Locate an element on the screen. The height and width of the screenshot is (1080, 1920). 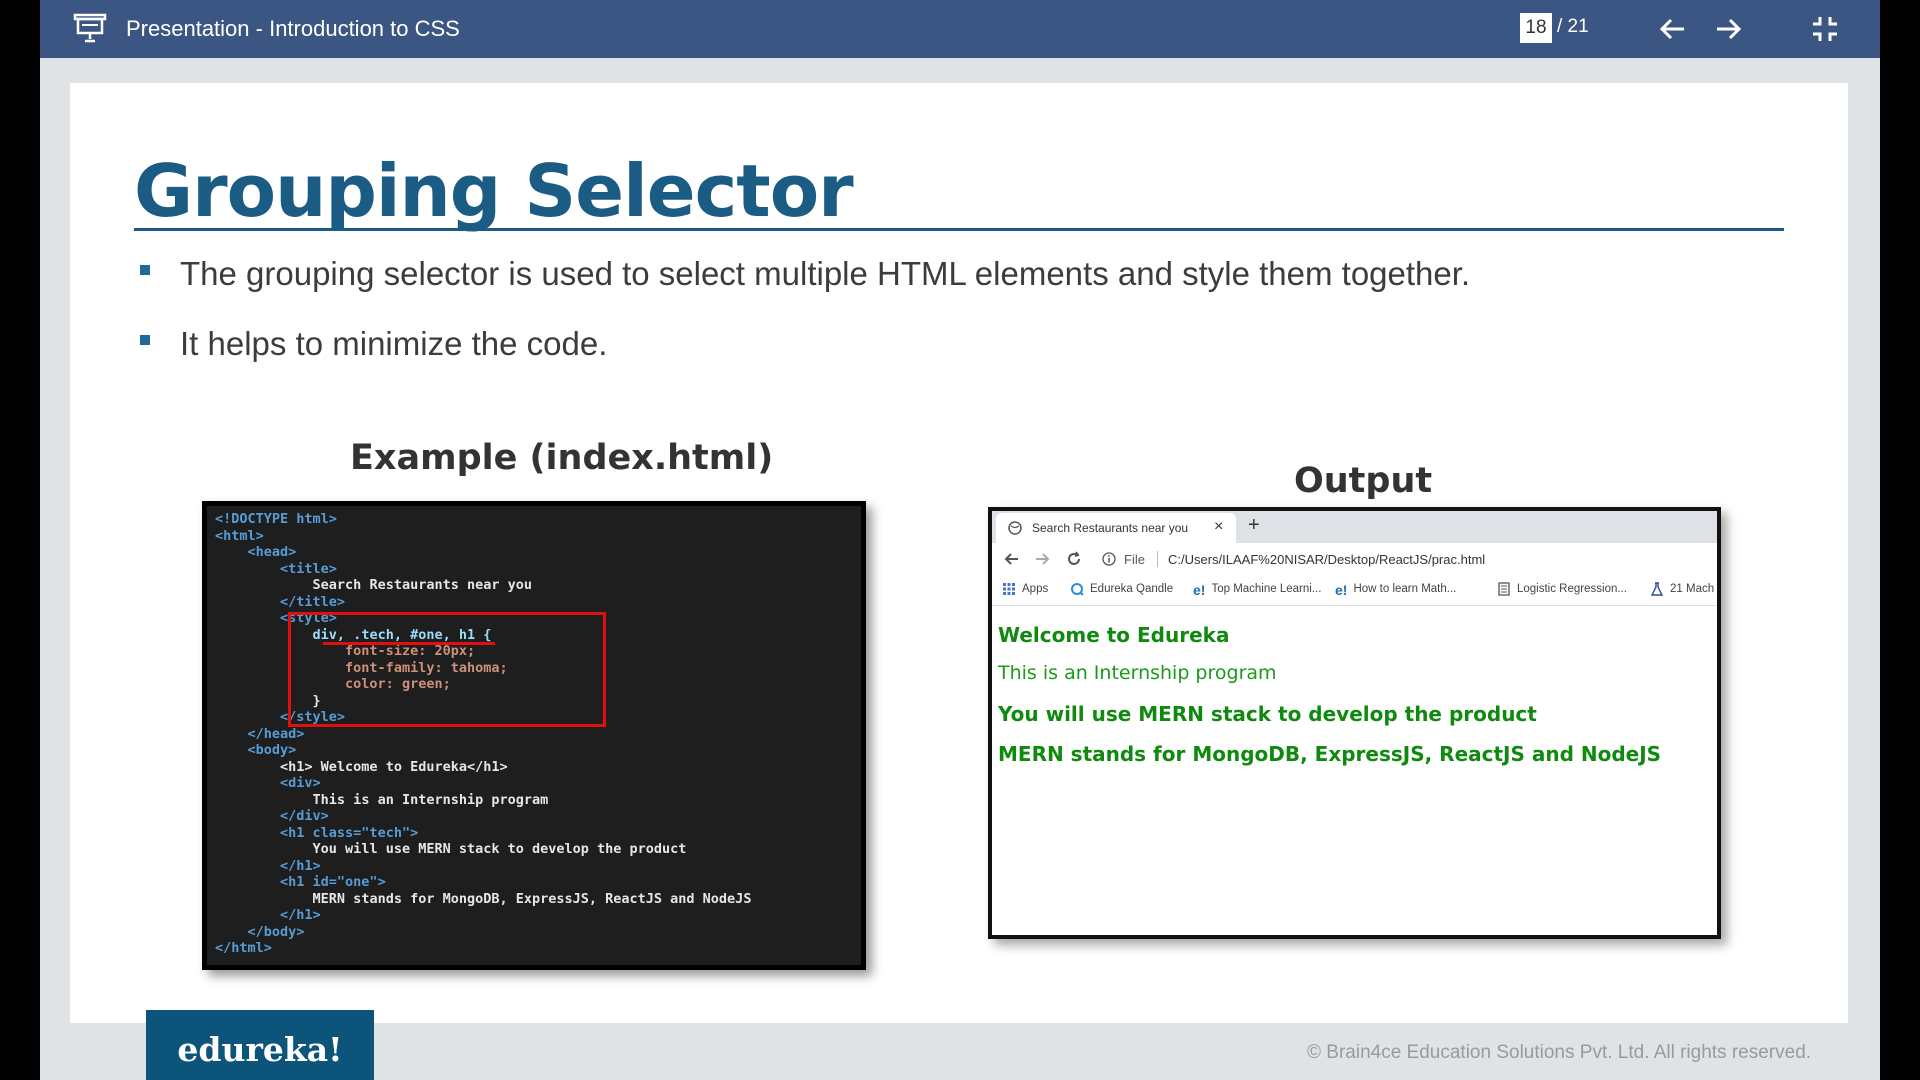
new-tab-icon: + is located at coordinates (1254, 525).